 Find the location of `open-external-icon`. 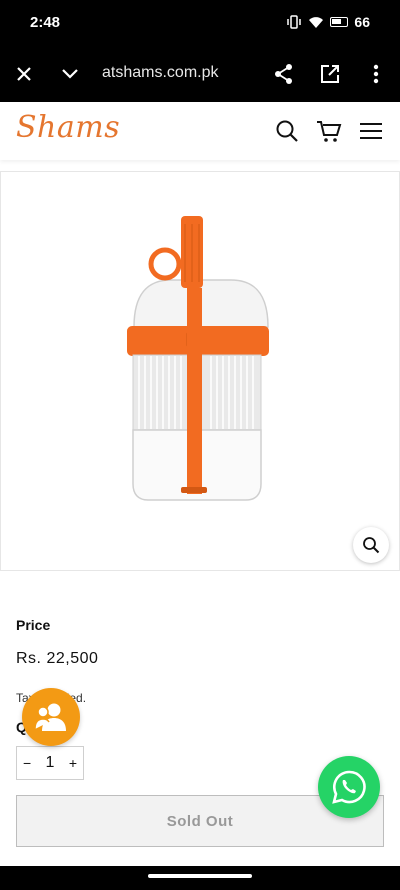

open-external-icon is located at coordinates (330, 74).